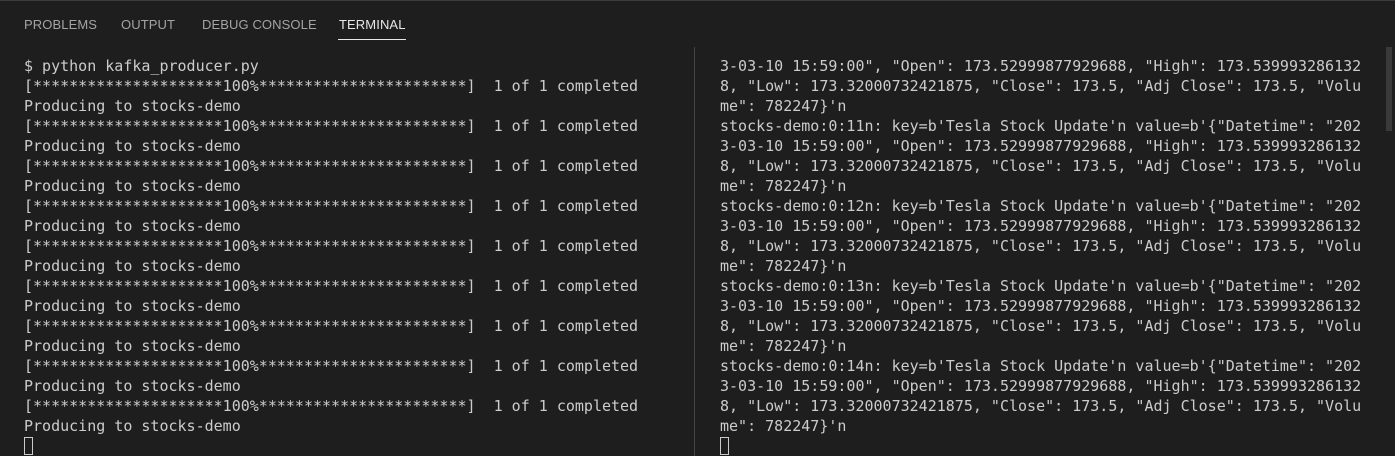 This screenshot has height=456, width=1395. What do you see at coordinates (141, 66) in the screenshot?
I see `terminal-line: $ python kafka_producer.py` at bounding box center [141, 66].